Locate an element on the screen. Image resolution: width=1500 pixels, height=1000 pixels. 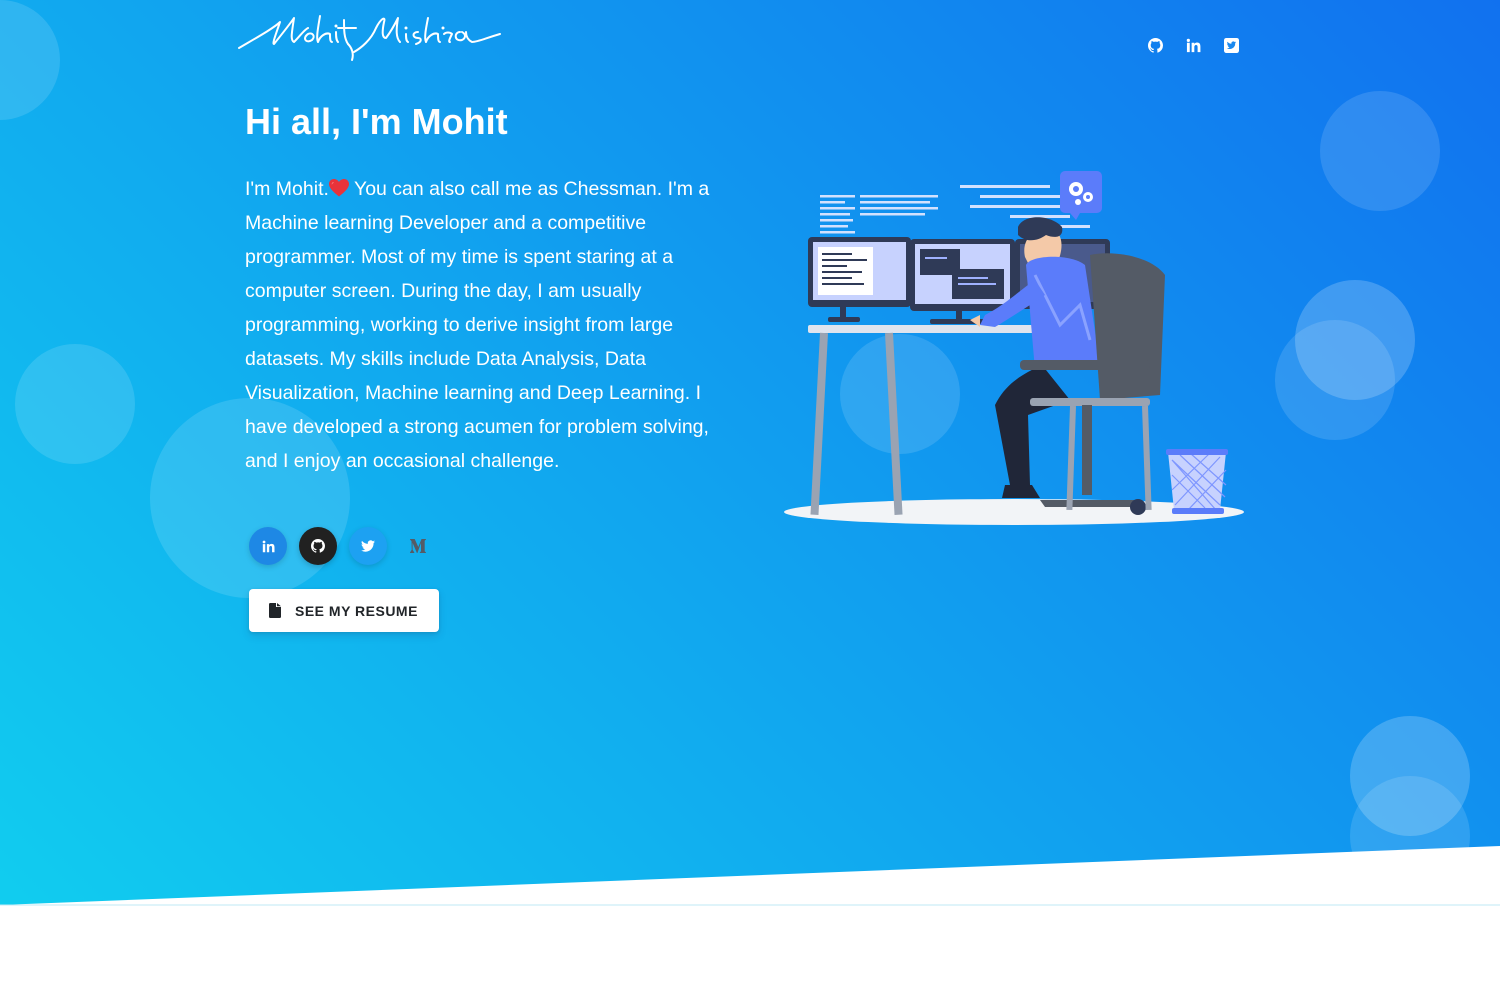
github-button is located at coordinates (318, 546).